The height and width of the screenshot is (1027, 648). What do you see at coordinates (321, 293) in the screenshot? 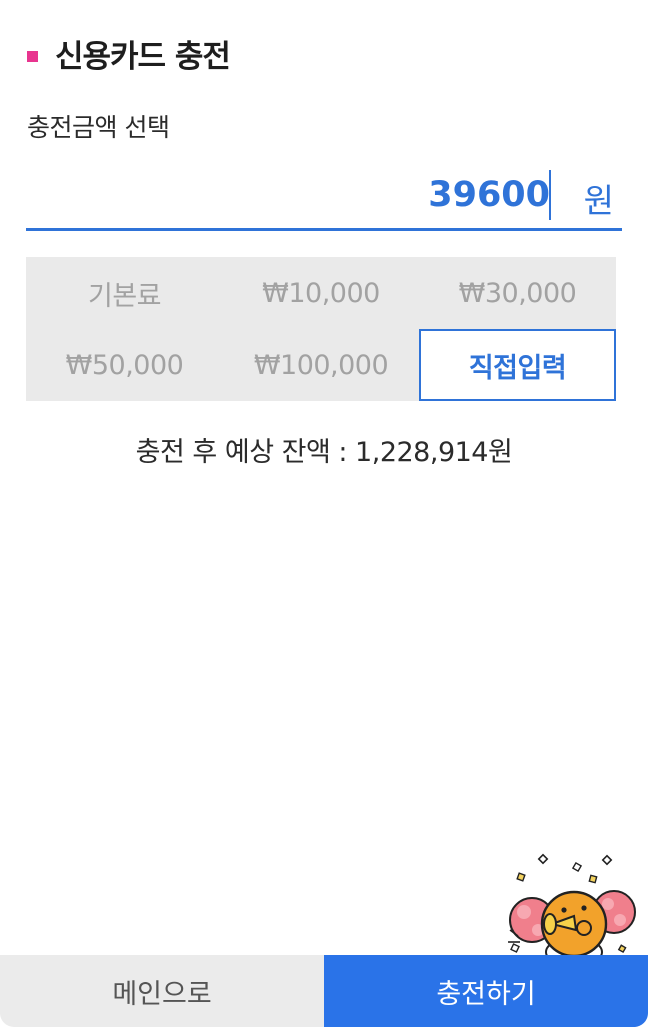
I see `preset-10000-button: ₩10,000` at bounding box center [321, 293].